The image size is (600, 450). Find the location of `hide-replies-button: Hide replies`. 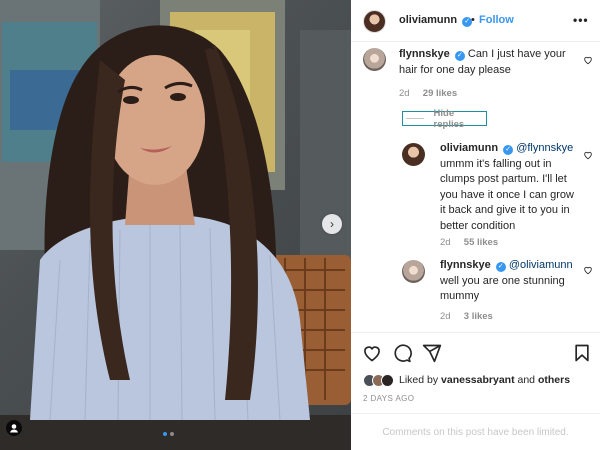

hide-replies-button: Hide replies is located at coordinates (444, 119).